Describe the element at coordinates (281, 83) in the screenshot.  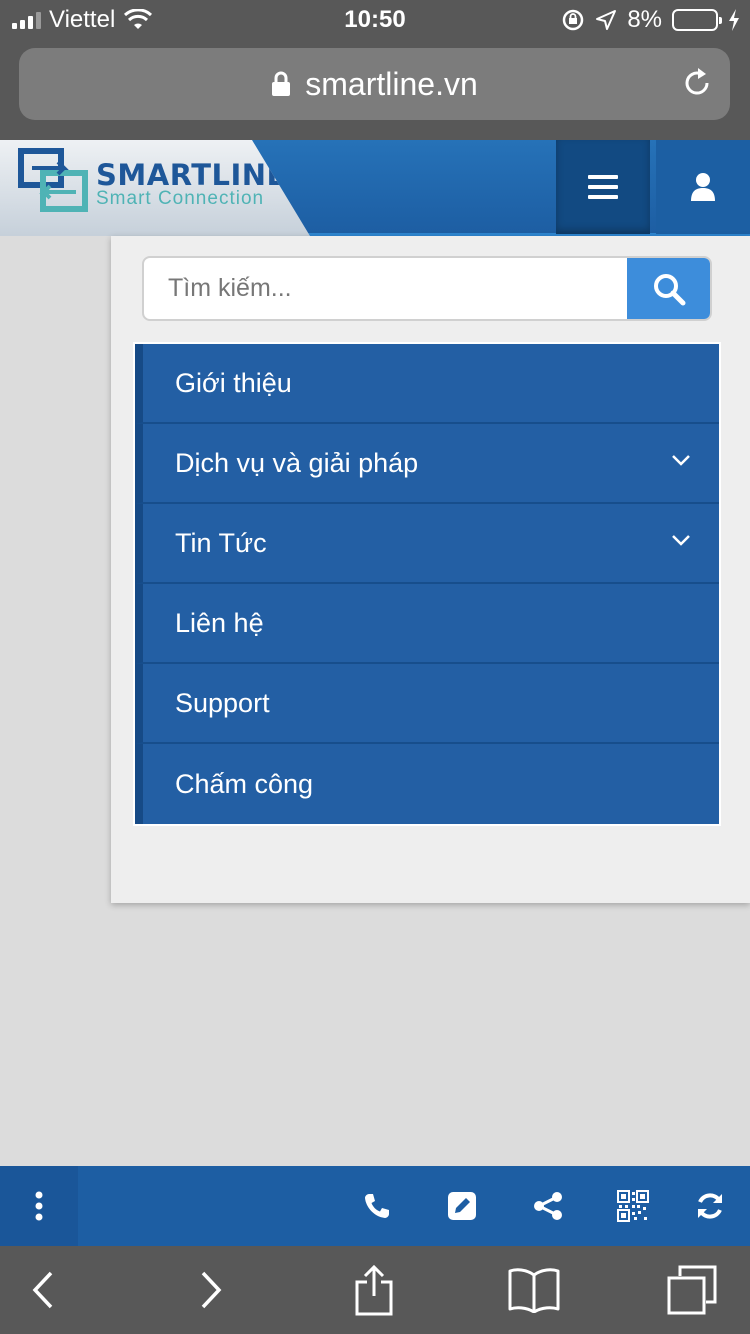
I see `lock-icon` at that location.